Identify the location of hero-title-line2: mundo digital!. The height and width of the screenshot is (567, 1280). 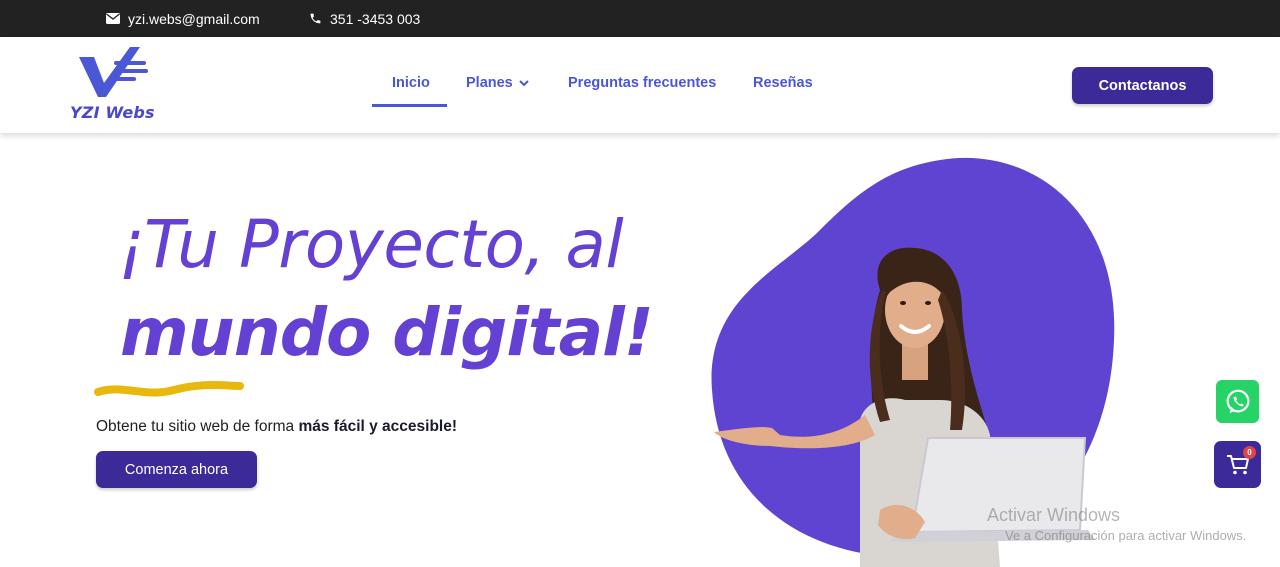
(387, 332).